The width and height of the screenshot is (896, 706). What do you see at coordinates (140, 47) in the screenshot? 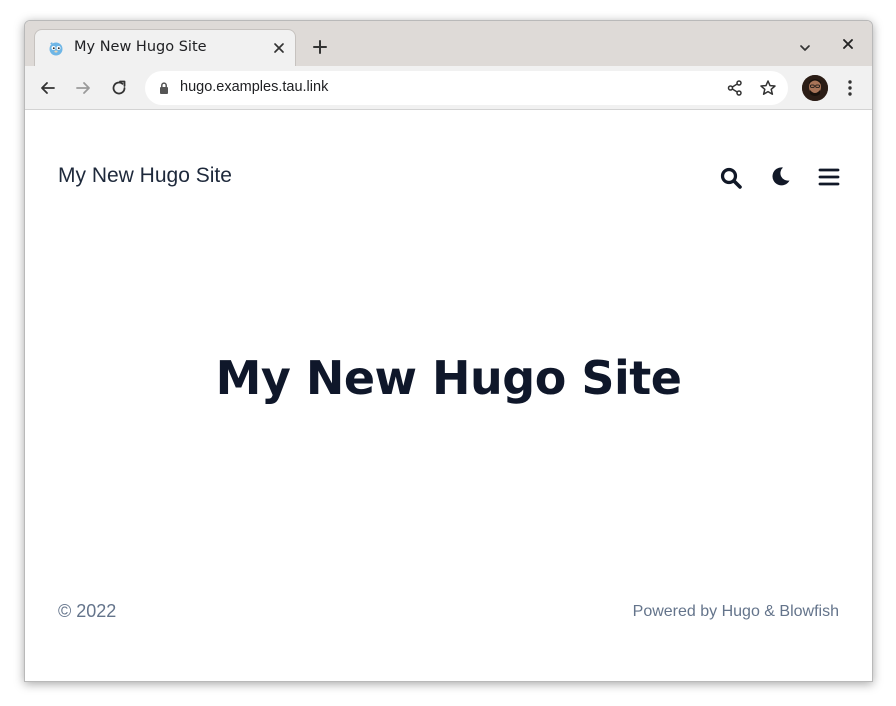
I see `tab-title: My New Hugo Site` at bounding box center [140, 47].